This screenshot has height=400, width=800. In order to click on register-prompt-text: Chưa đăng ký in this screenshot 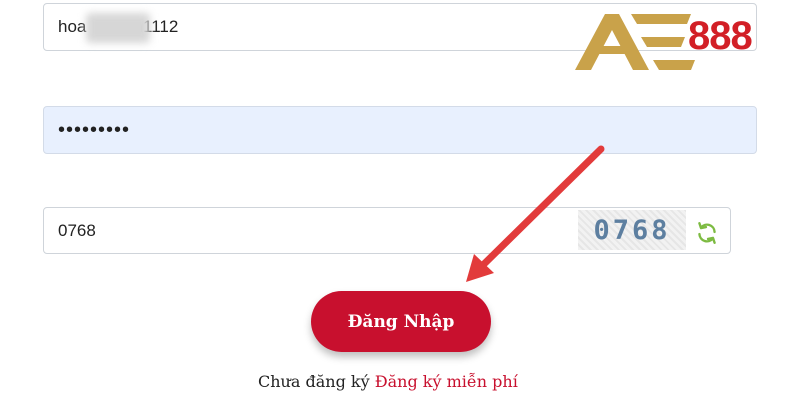, I will do `click(314, 381)`.